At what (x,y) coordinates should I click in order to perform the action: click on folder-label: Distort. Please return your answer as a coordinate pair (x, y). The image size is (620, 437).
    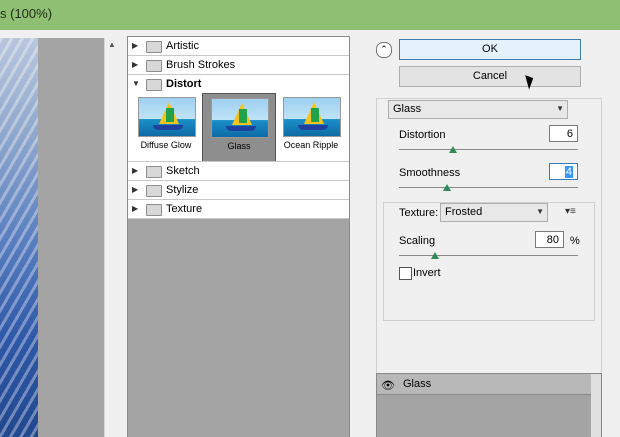
    Looking at the image, I should click on (184, 84).